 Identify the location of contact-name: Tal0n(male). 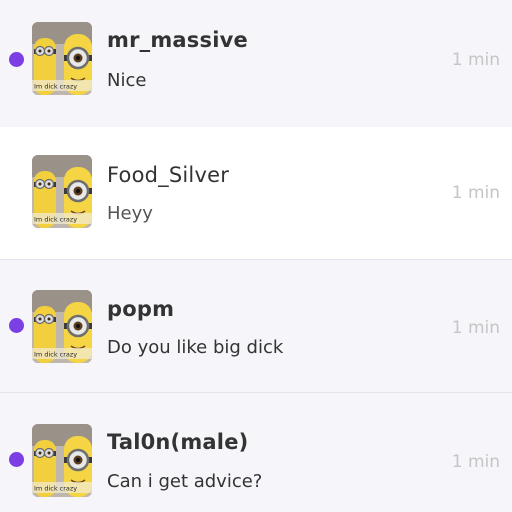
(178, 442).